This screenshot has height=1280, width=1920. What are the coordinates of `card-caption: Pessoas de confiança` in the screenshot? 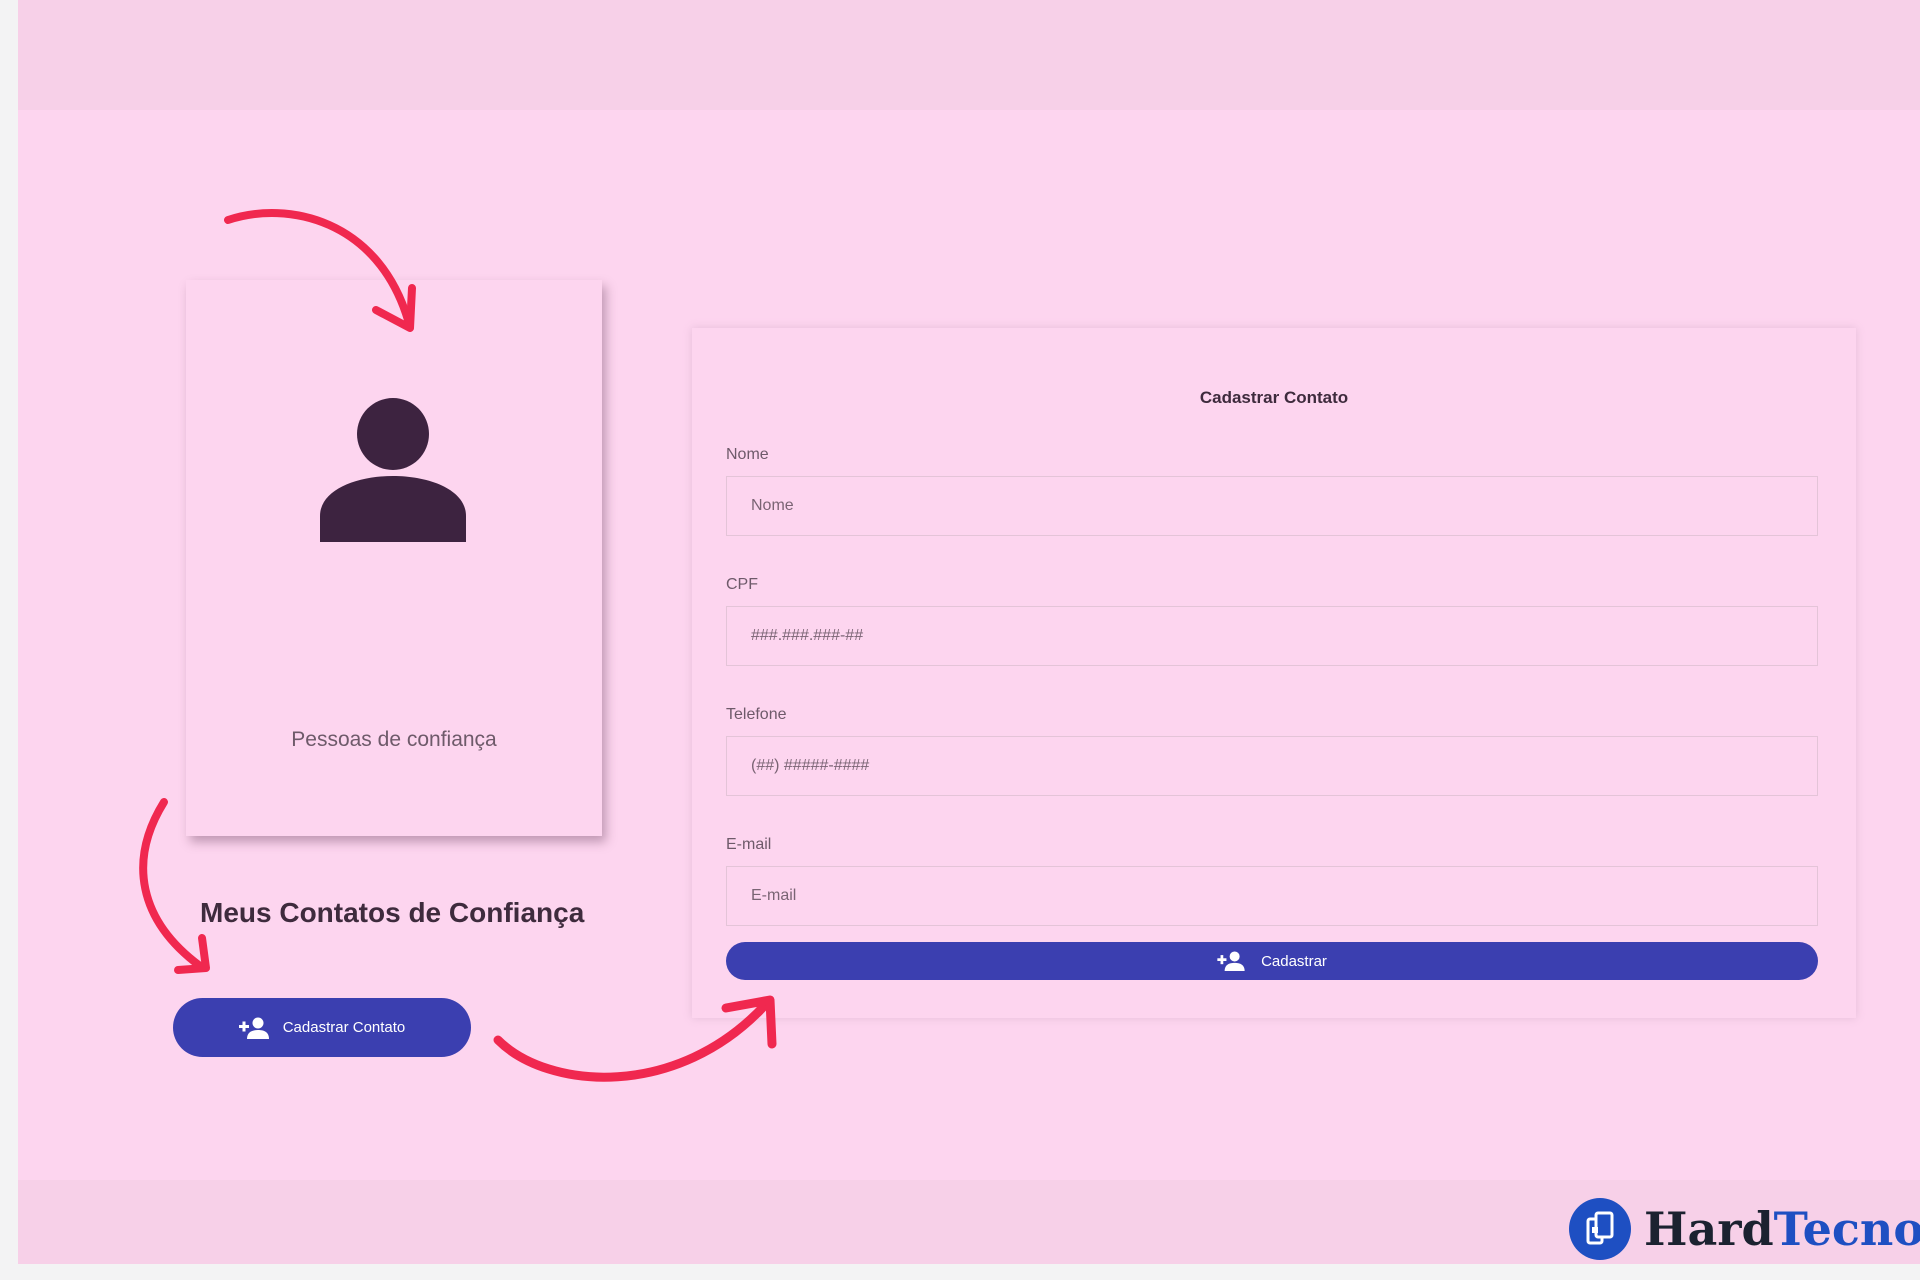 It's located at (394, 739).